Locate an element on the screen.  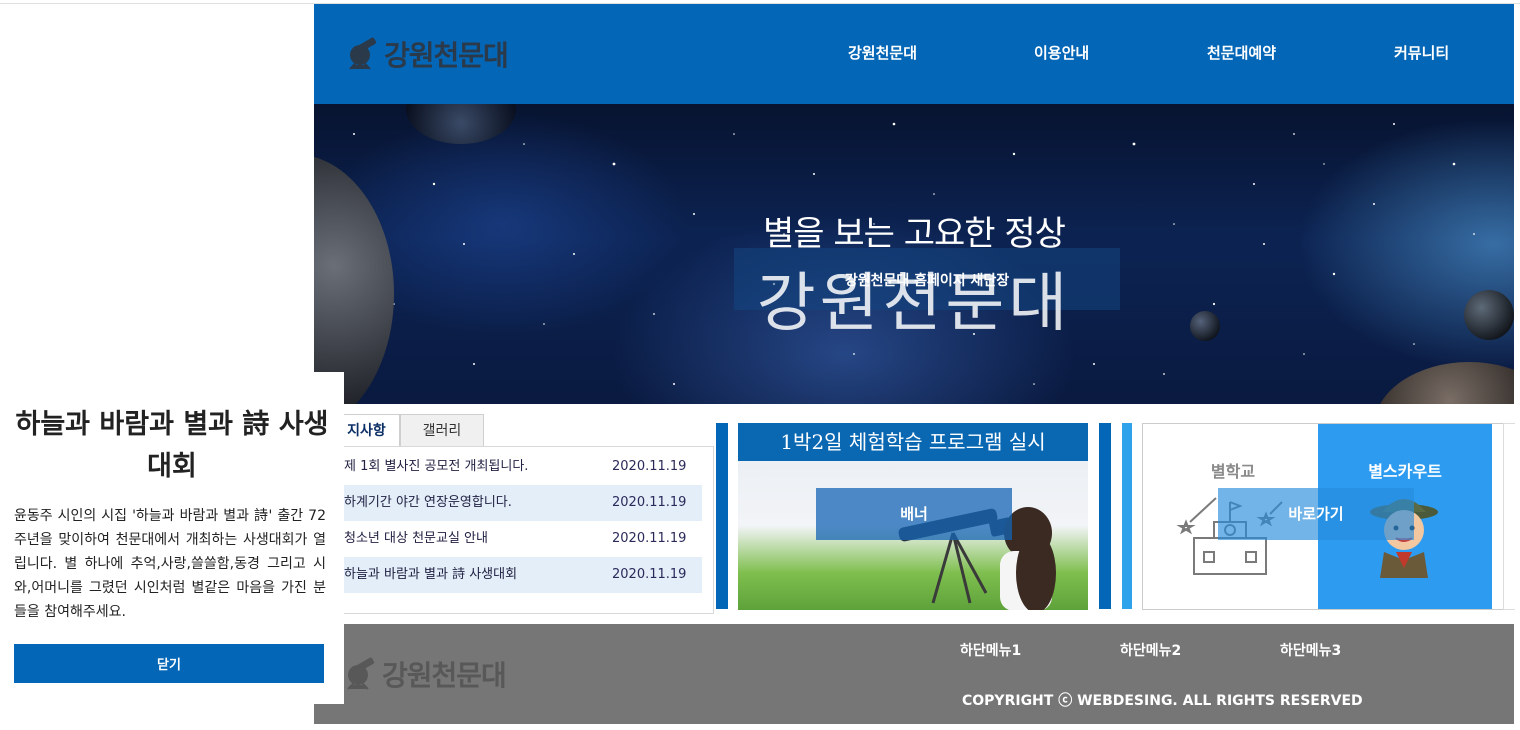
slider-right-edge is located at coordinates (1509, 516).